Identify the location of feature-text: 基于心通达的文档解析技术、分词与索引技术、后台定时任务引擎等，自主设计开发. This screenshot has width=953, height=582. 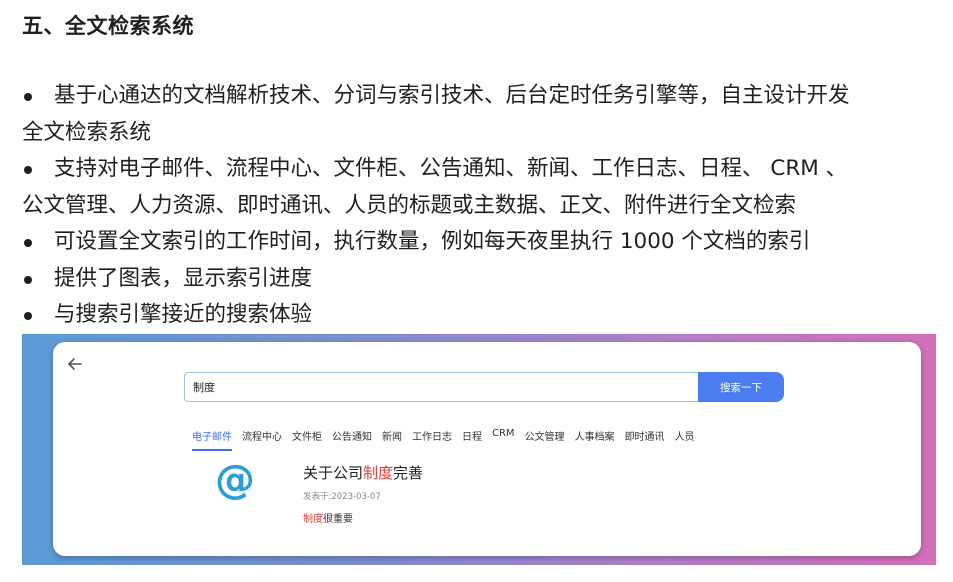
(452, 95).